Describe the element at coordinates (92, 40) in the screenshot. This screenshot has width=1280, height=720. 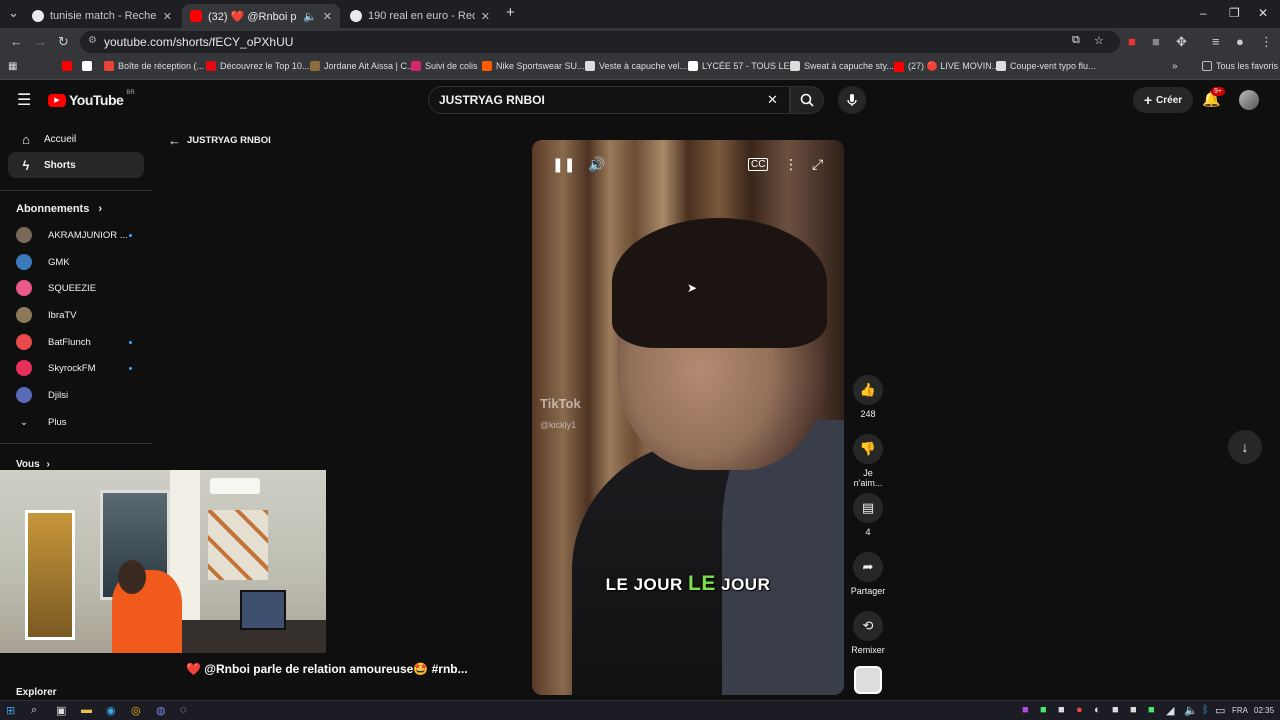
I see `site-info-icon: ⚙` at that location.